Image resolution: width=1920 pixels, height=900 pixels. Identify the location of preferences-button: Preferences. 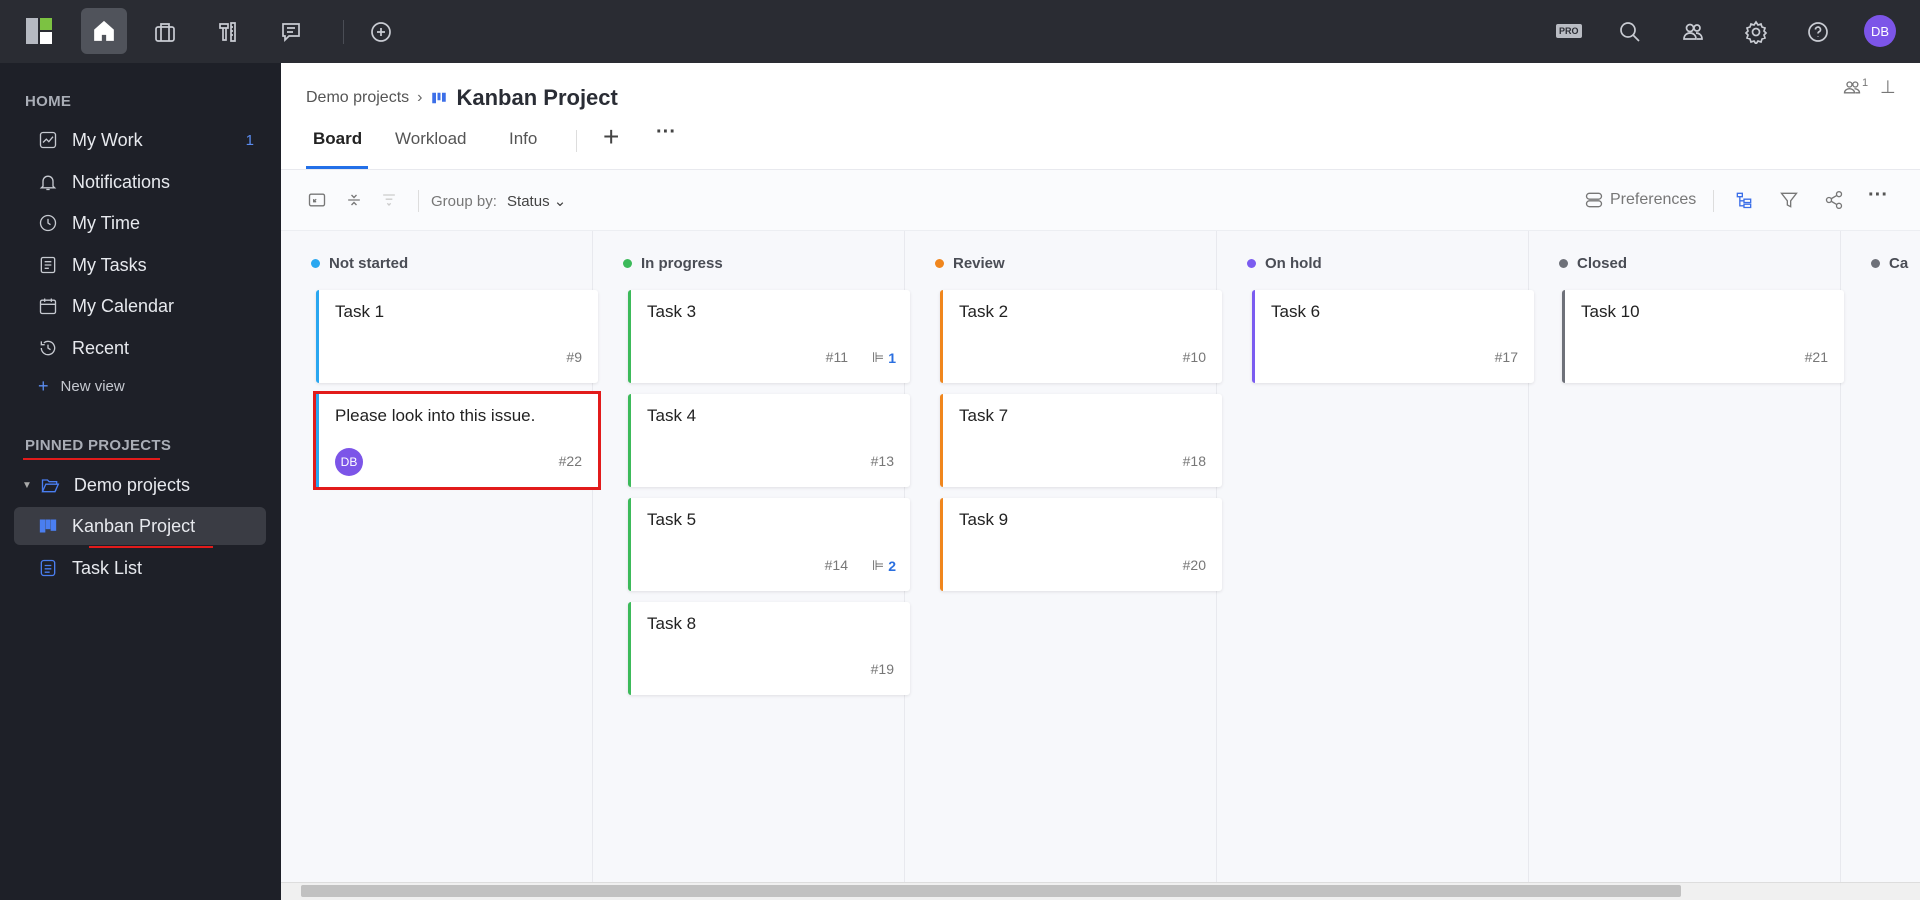
(1640, 200).